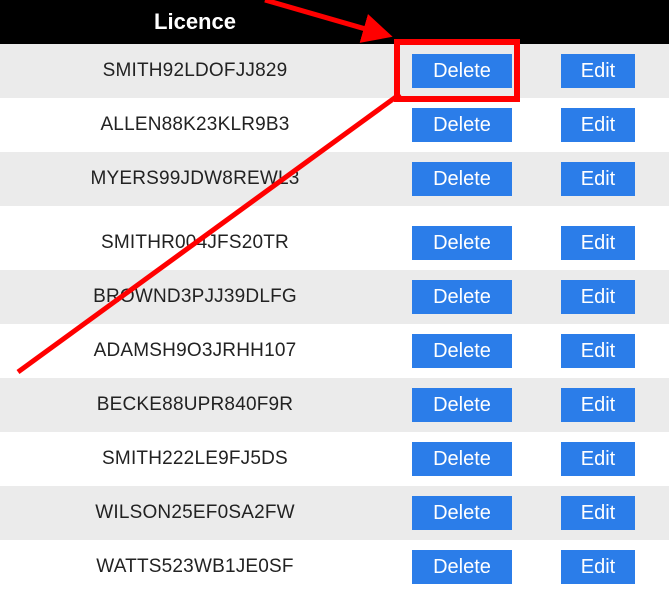 The width and height of the screenshot is (669, 594). I want to click on table-row: ADAMSH9O3JRHH107 Delete Edit, so click(334, 351).